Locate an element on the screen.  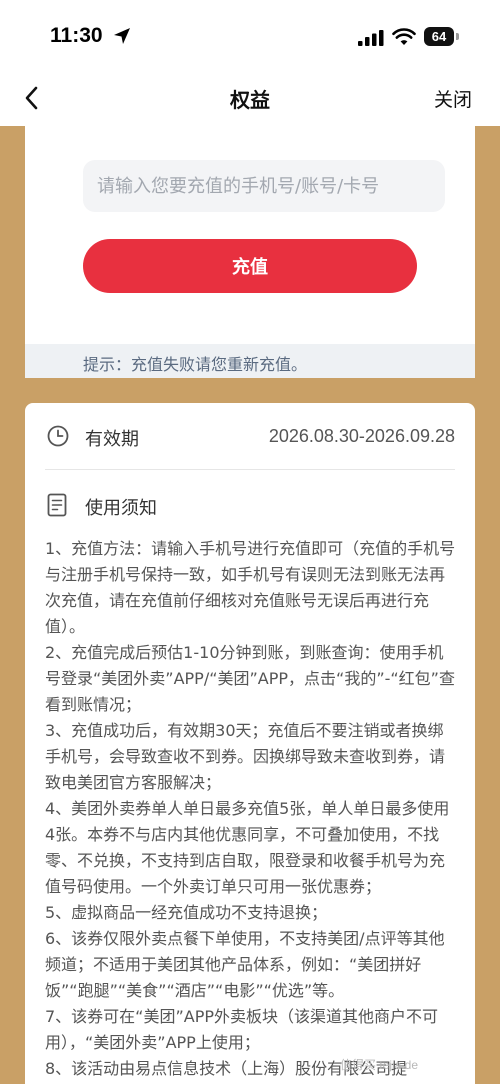
recharge-button: 充值 is located at coordinates (250, 266).